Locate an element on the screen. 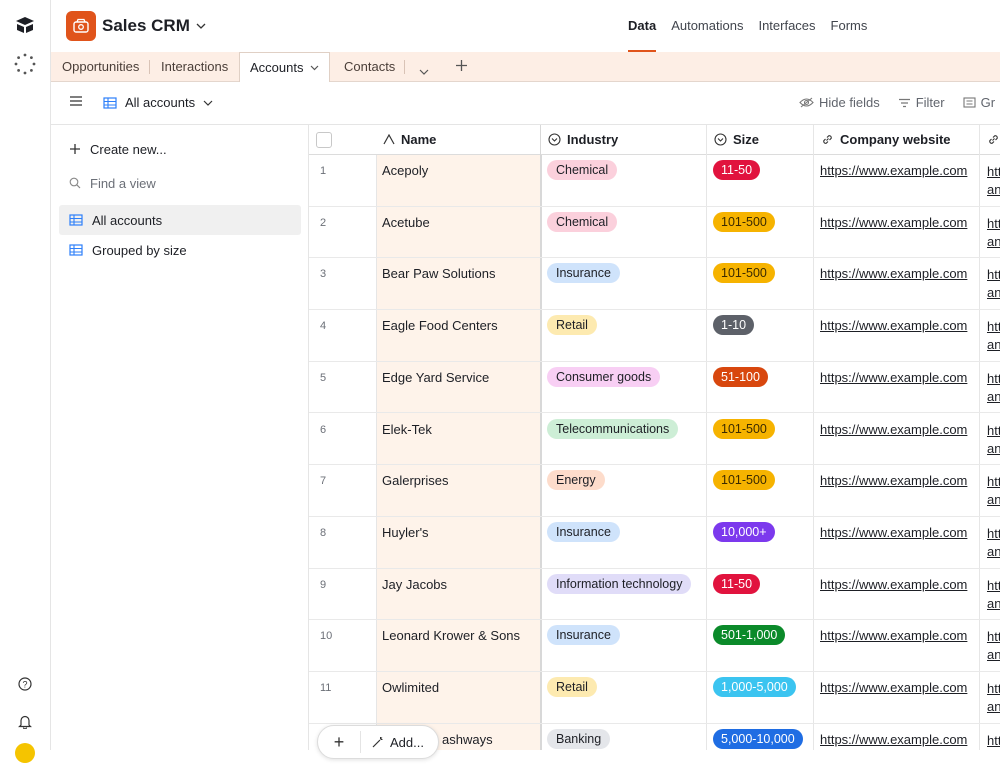  add-table-plus-icon is located at coordinates (461, 67).